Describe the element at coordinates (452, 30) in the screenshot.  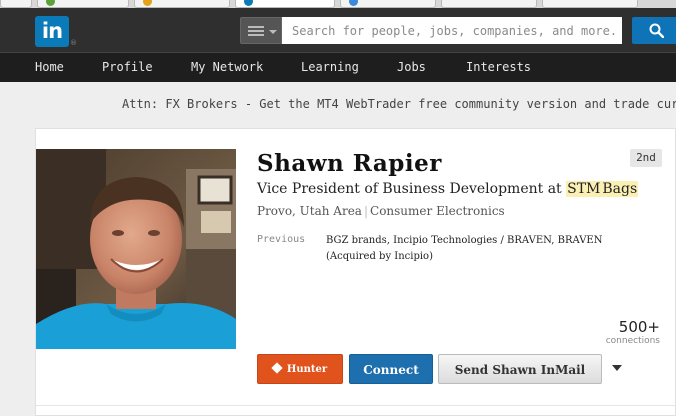
I see `search-input` at that location.